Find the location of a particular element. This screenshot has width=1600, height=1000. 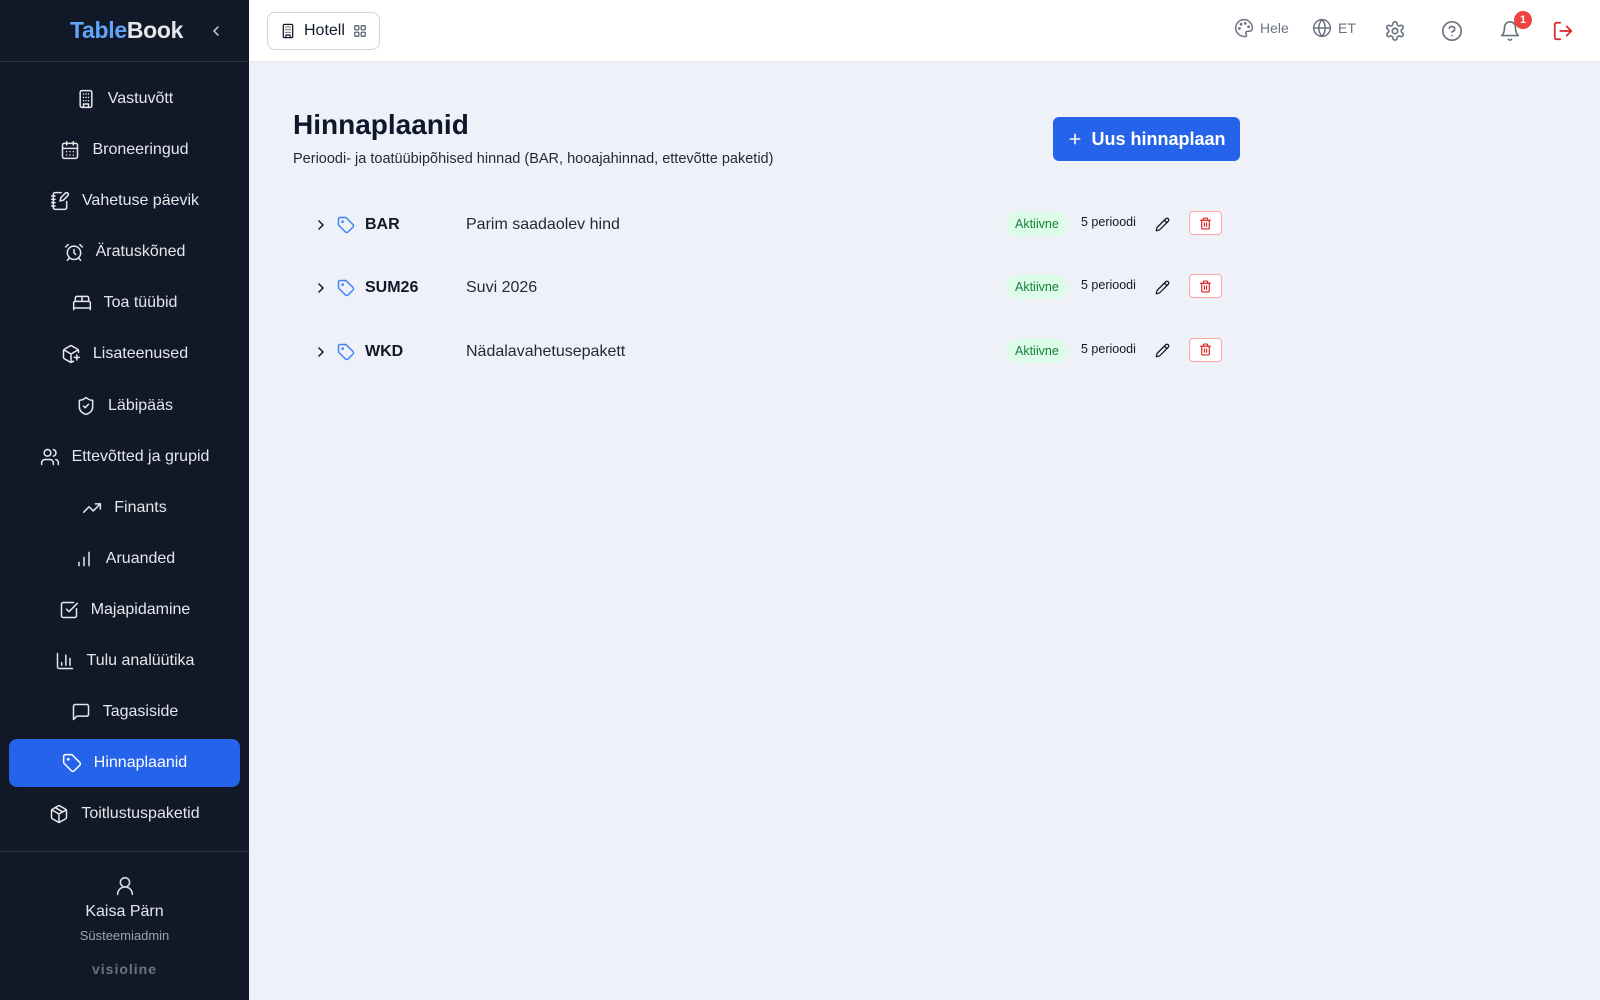

rate-plan-code: SUM26 is located at coordinates (392, 288).